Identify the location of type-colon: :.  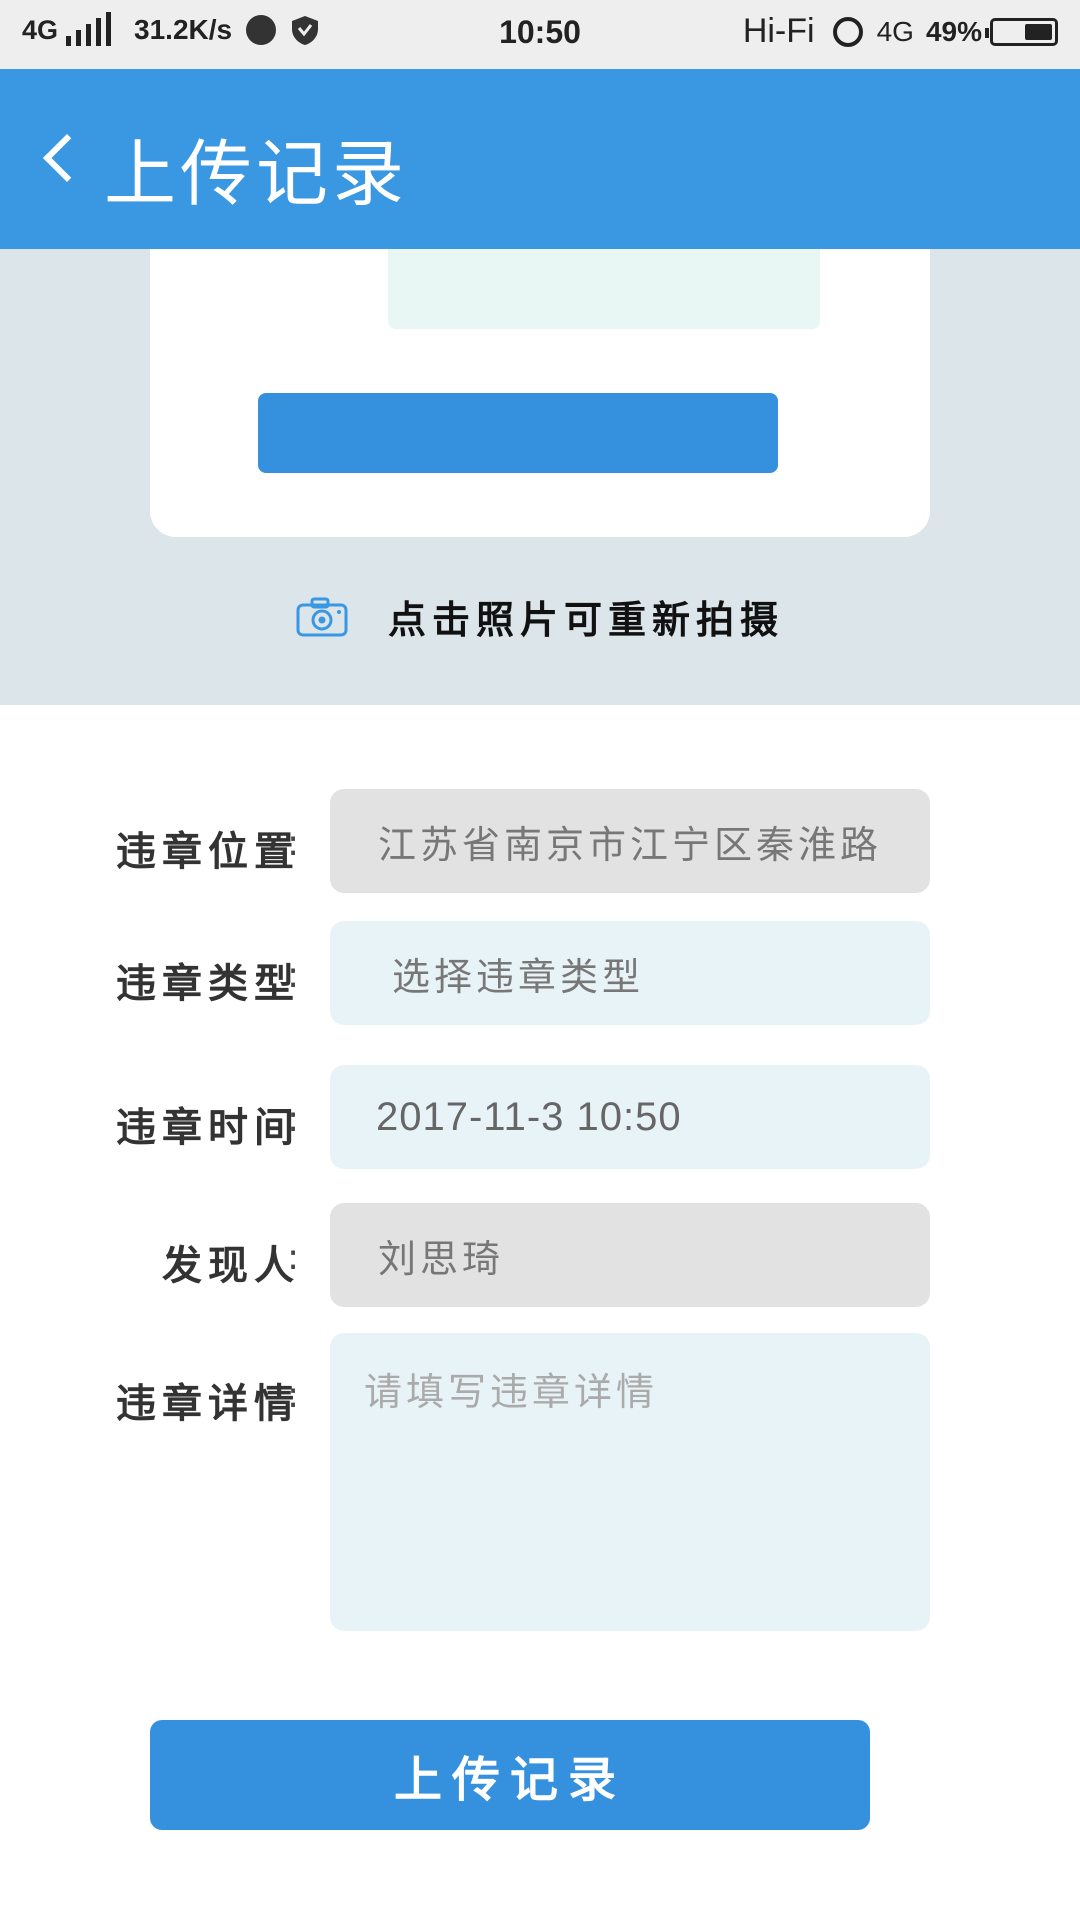
(293, 975).